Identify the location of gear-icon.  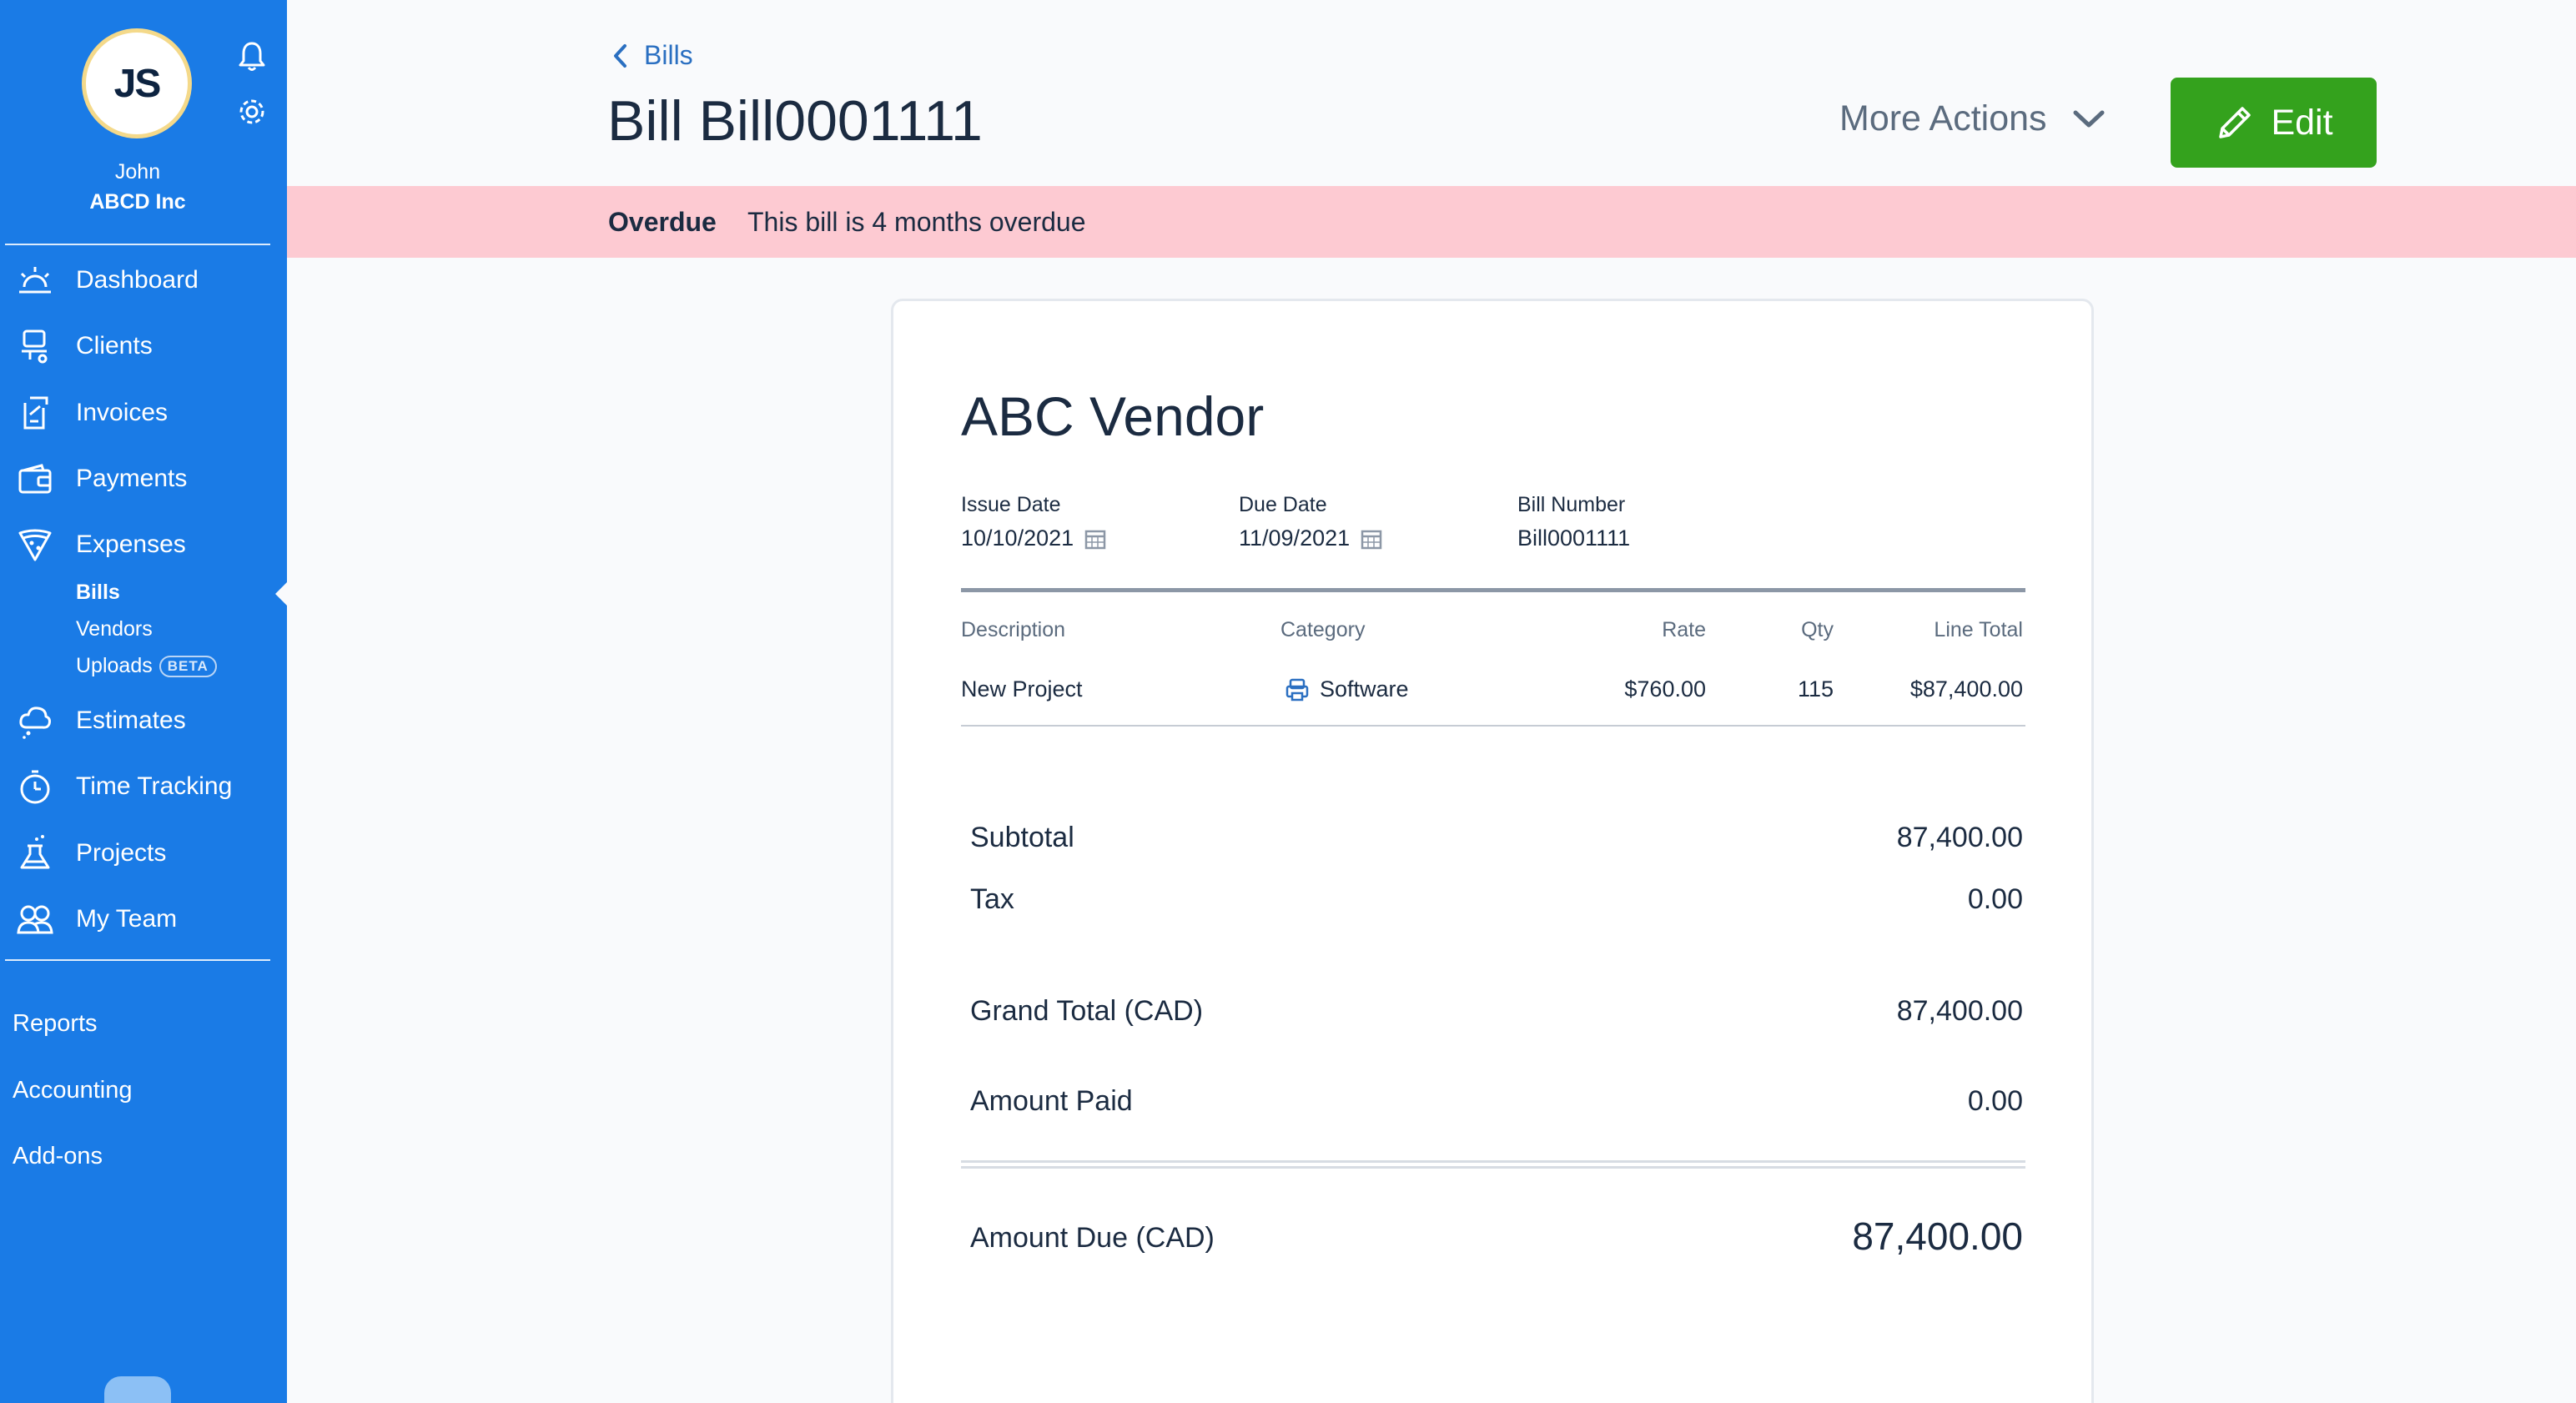
(252, 111).